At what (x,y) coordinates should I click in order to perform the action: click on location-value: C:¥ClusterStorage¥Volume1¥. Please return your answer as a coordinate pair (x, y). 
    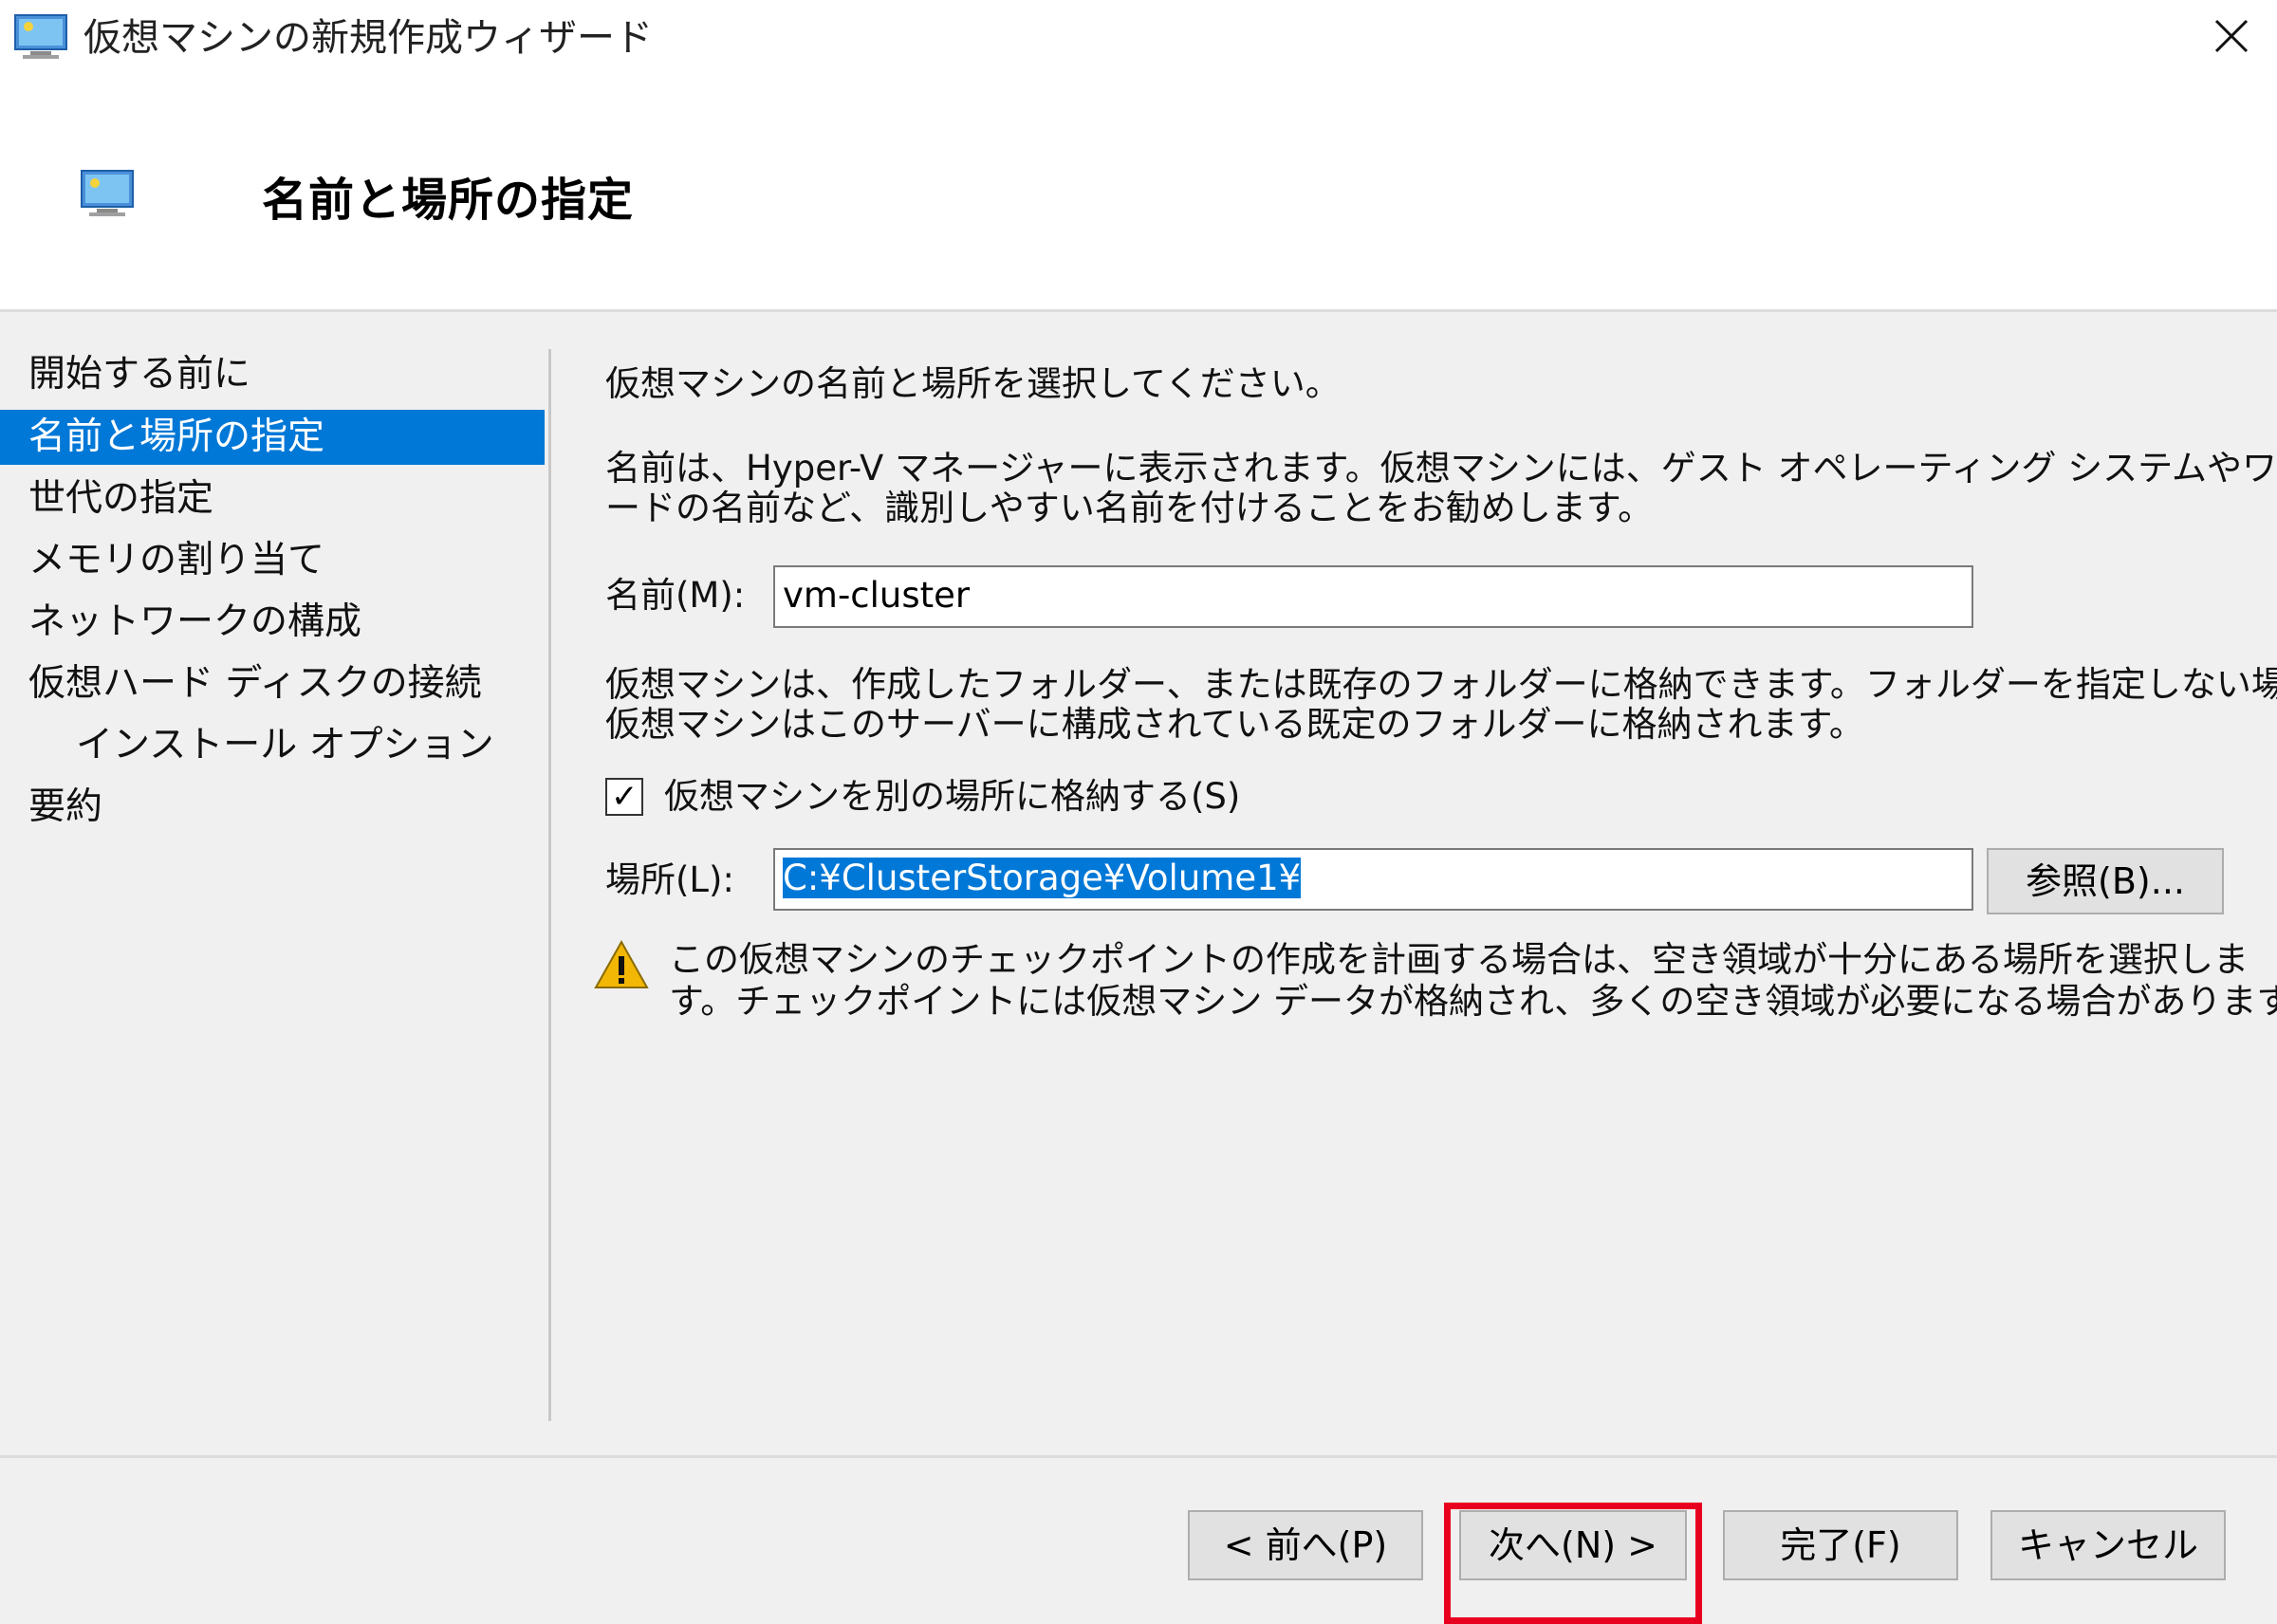
    Looking at the image, I should click on (1042, 878).